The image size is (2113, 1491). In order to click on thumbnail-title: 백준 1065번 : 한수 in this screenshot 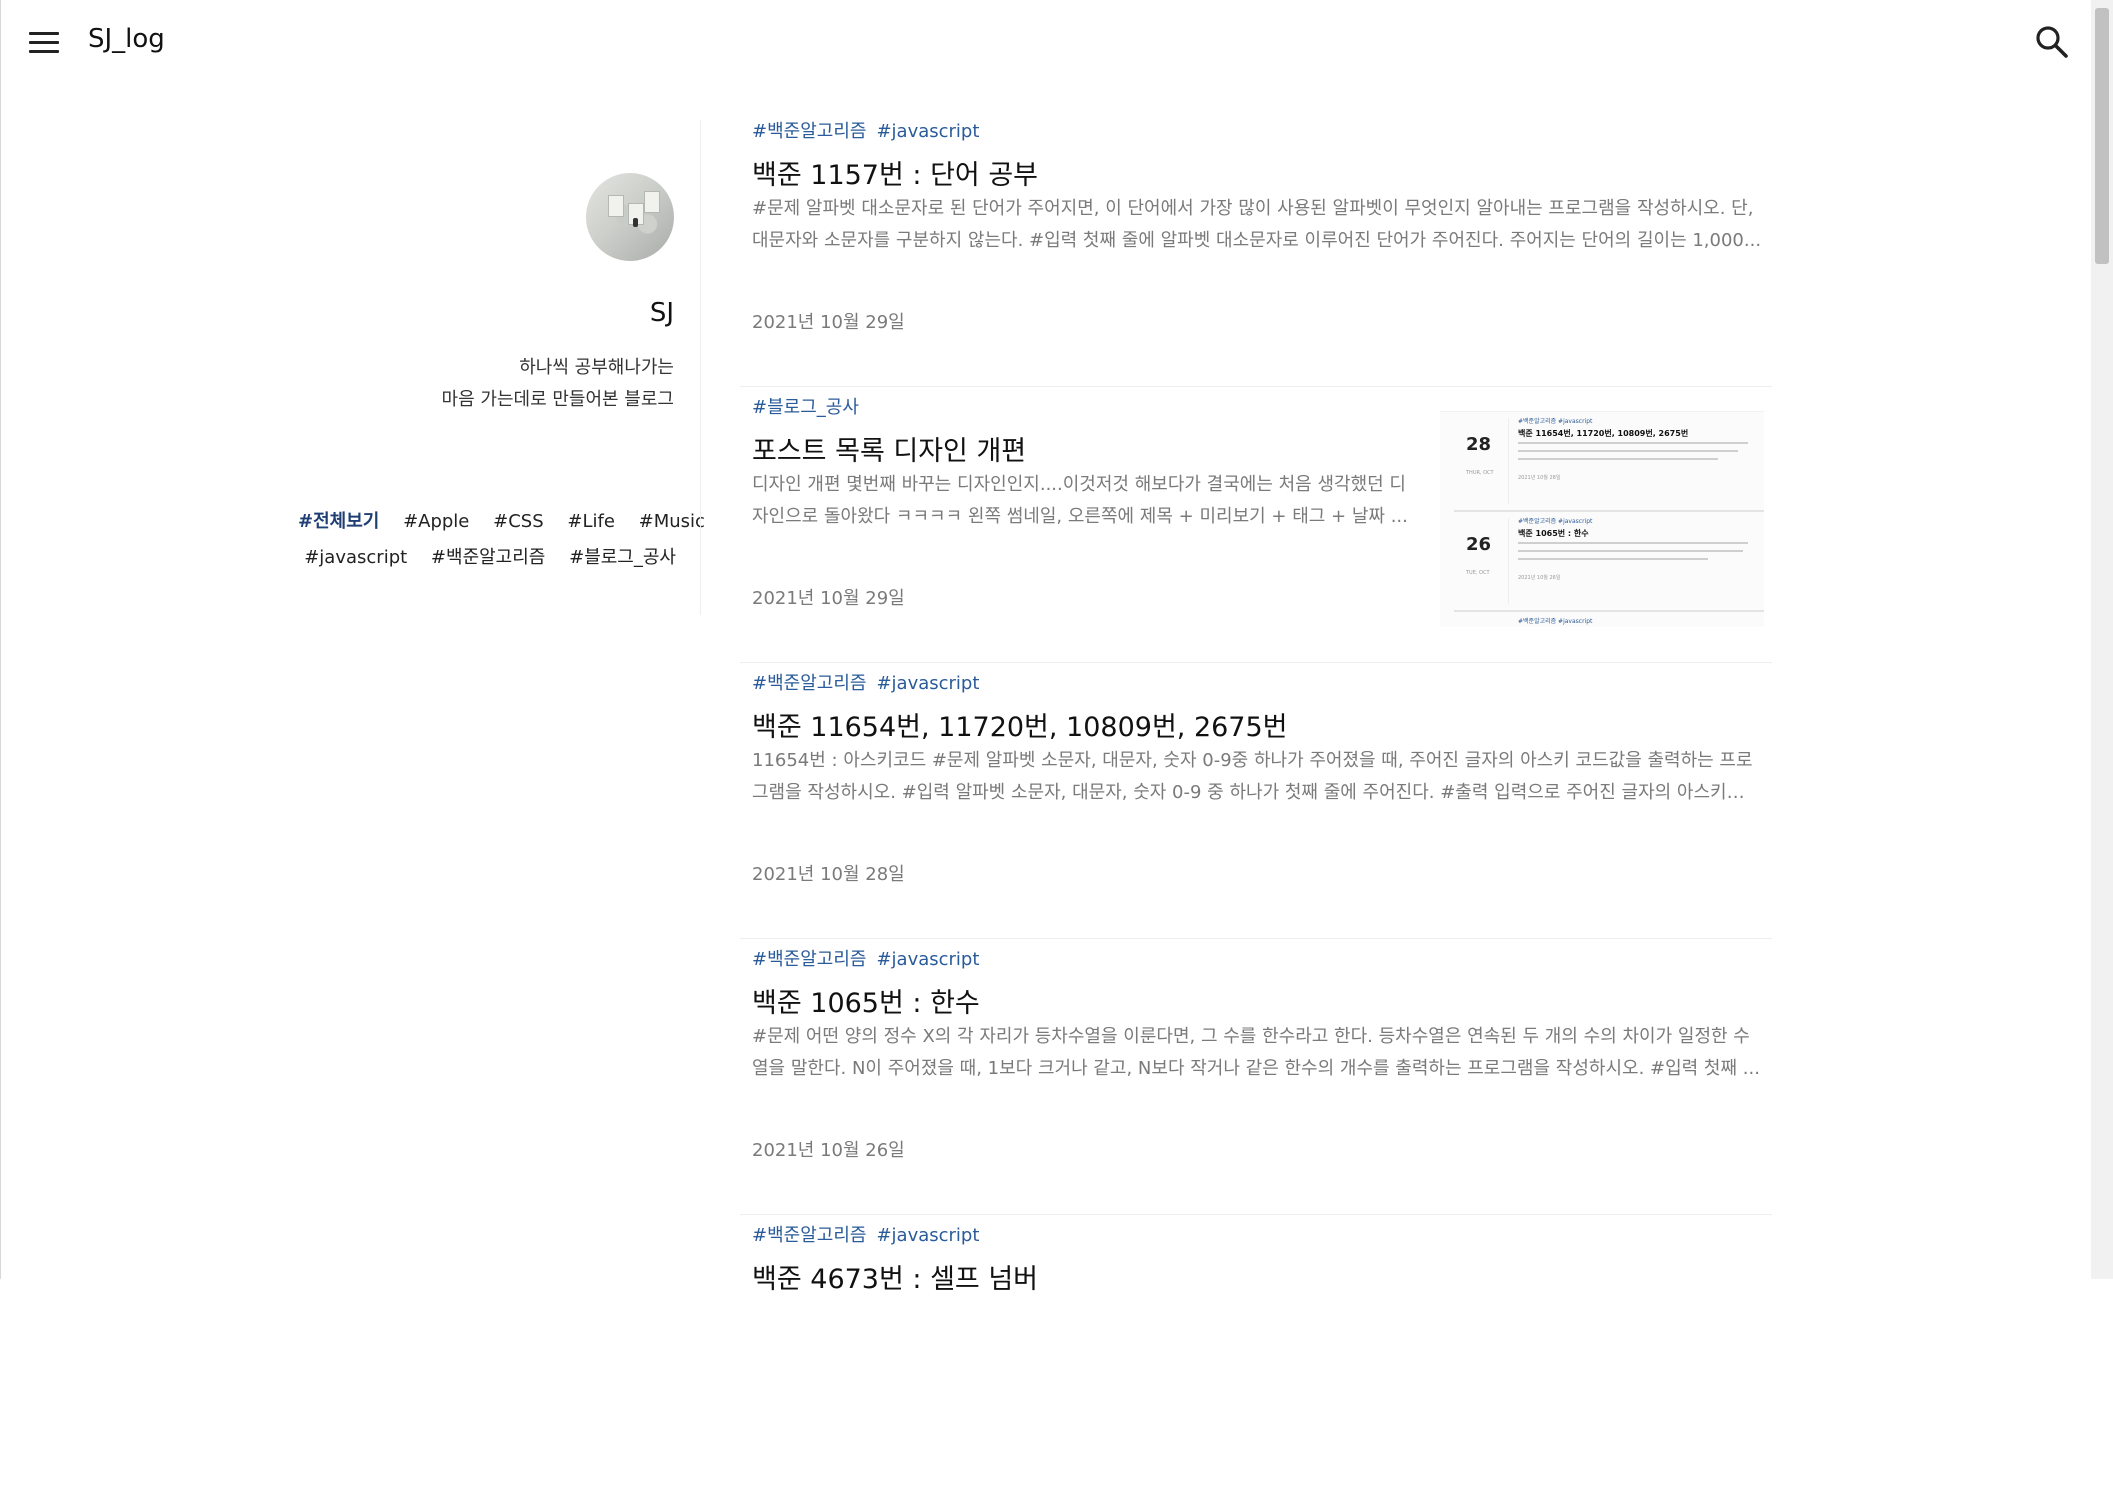, I will do `click(1553, 533)`.